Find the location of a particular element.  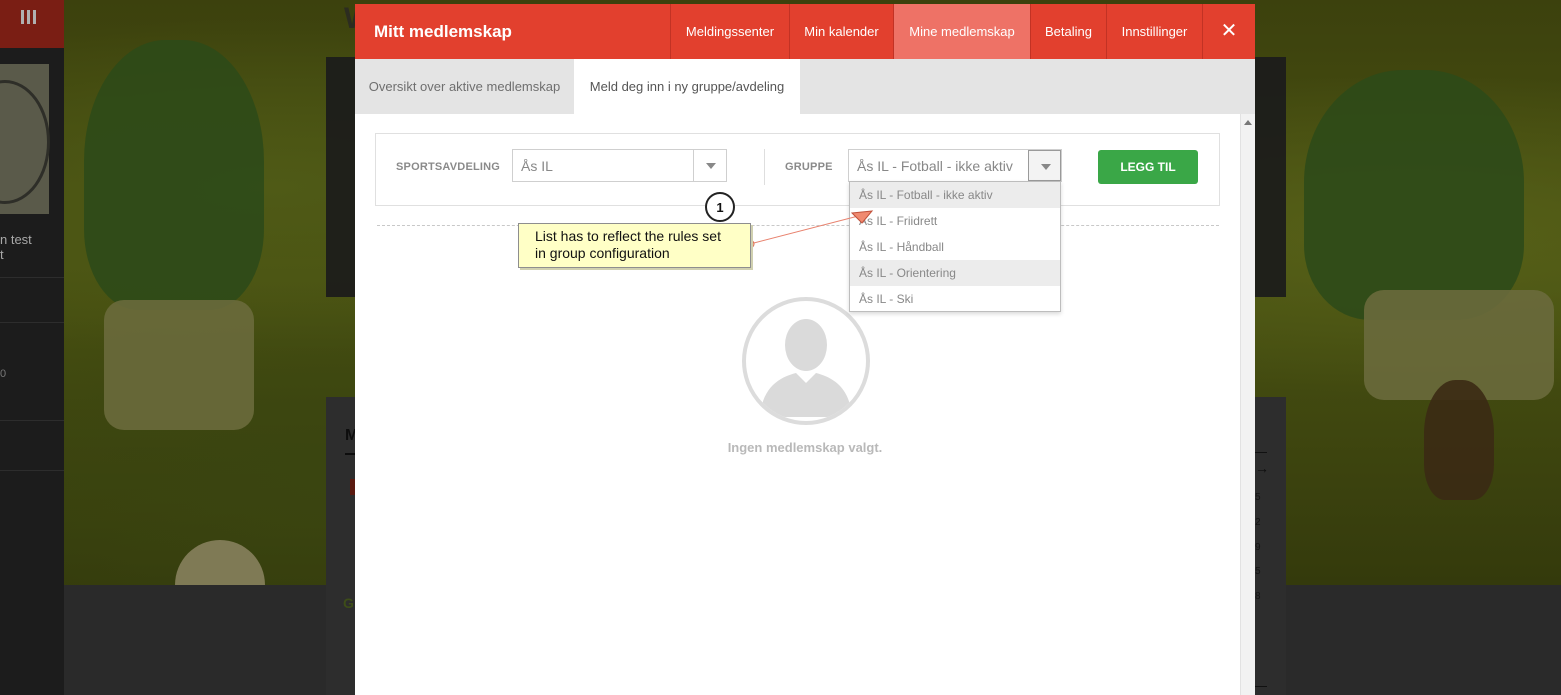

annotation-number-badge: 1 is located at coordinates (720, 207).